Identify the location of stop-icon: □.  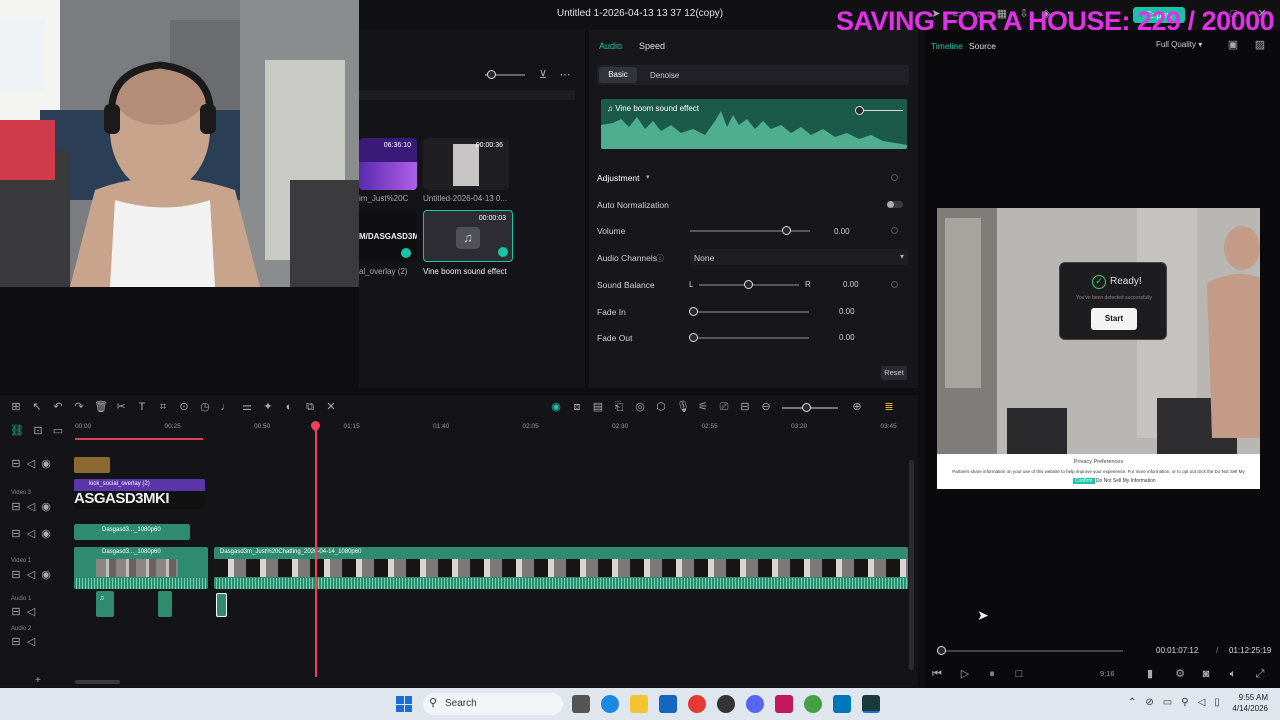
(1019, 674).